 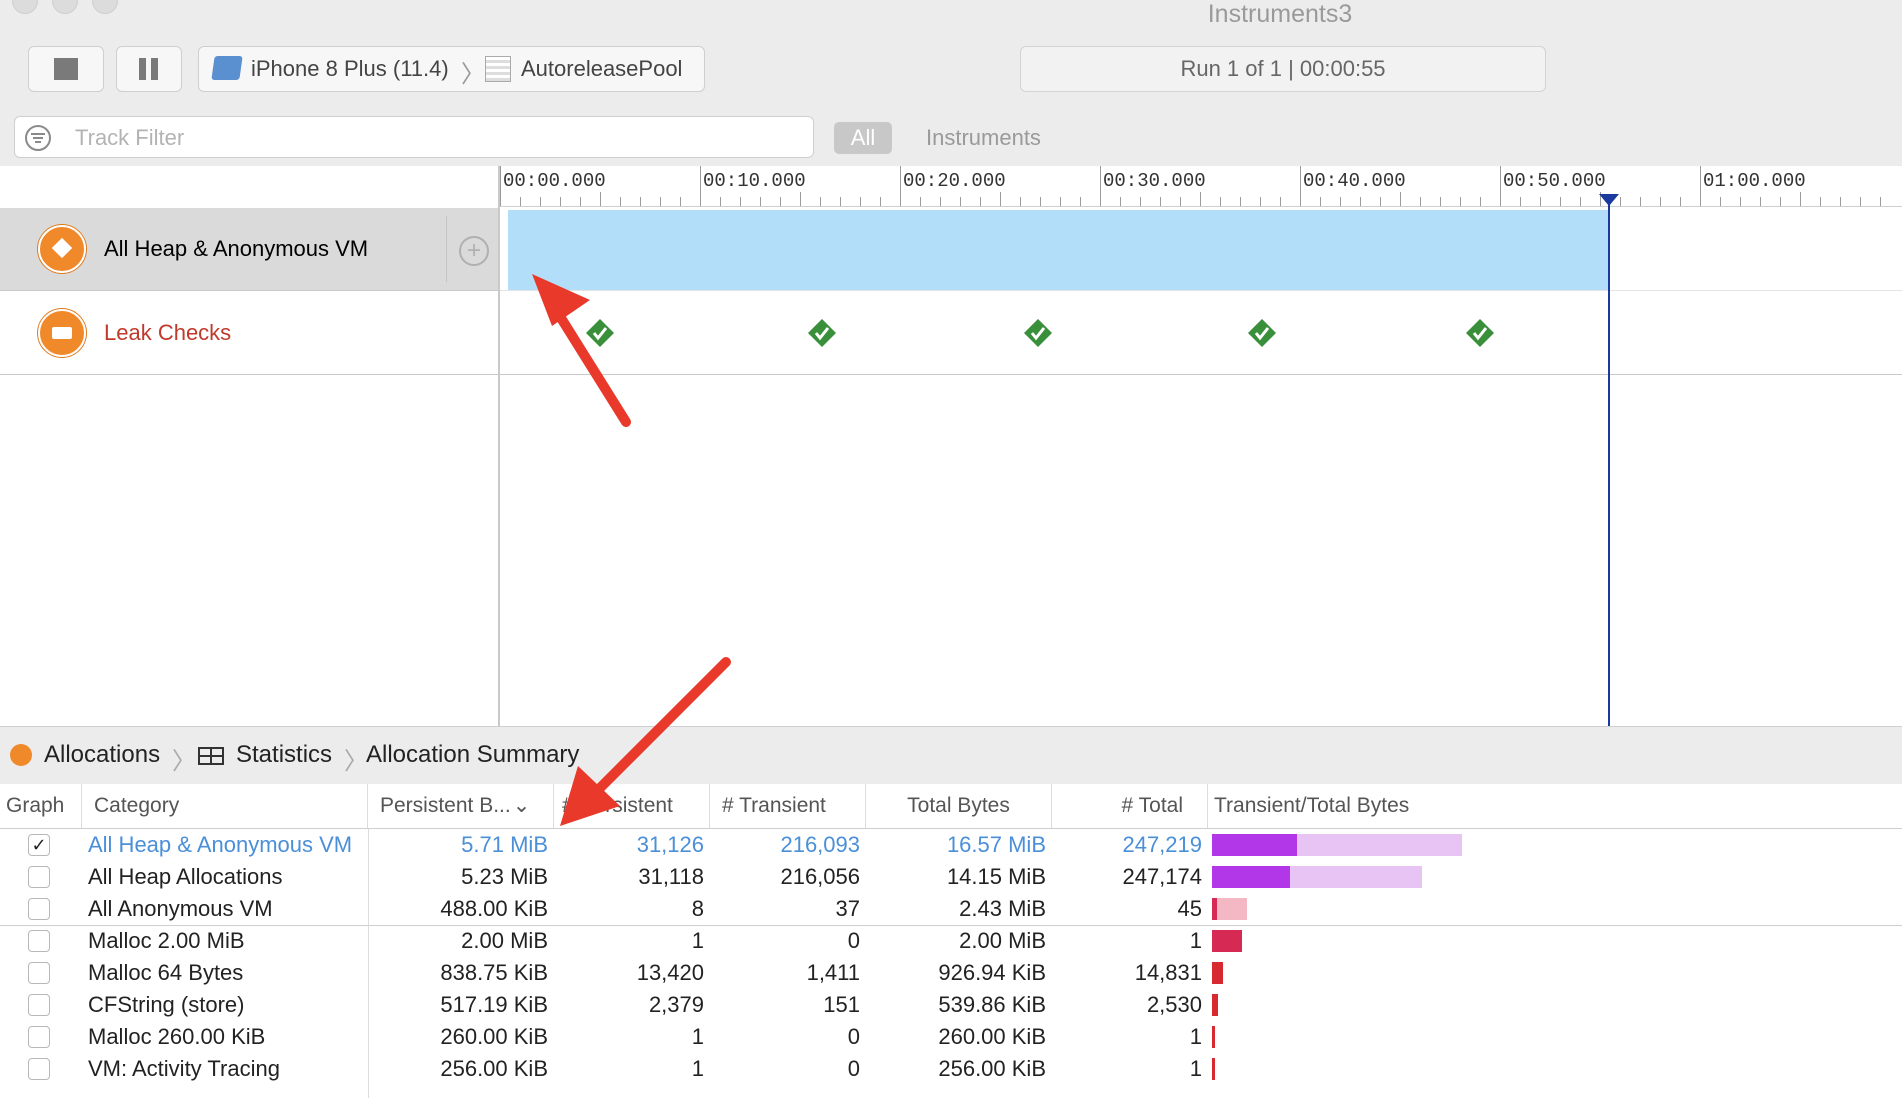 What do you see at coordinates (102, 755) in the screenshot?
I see `jumpbar-allocations: Allocations` at bounding box center [102, 755].